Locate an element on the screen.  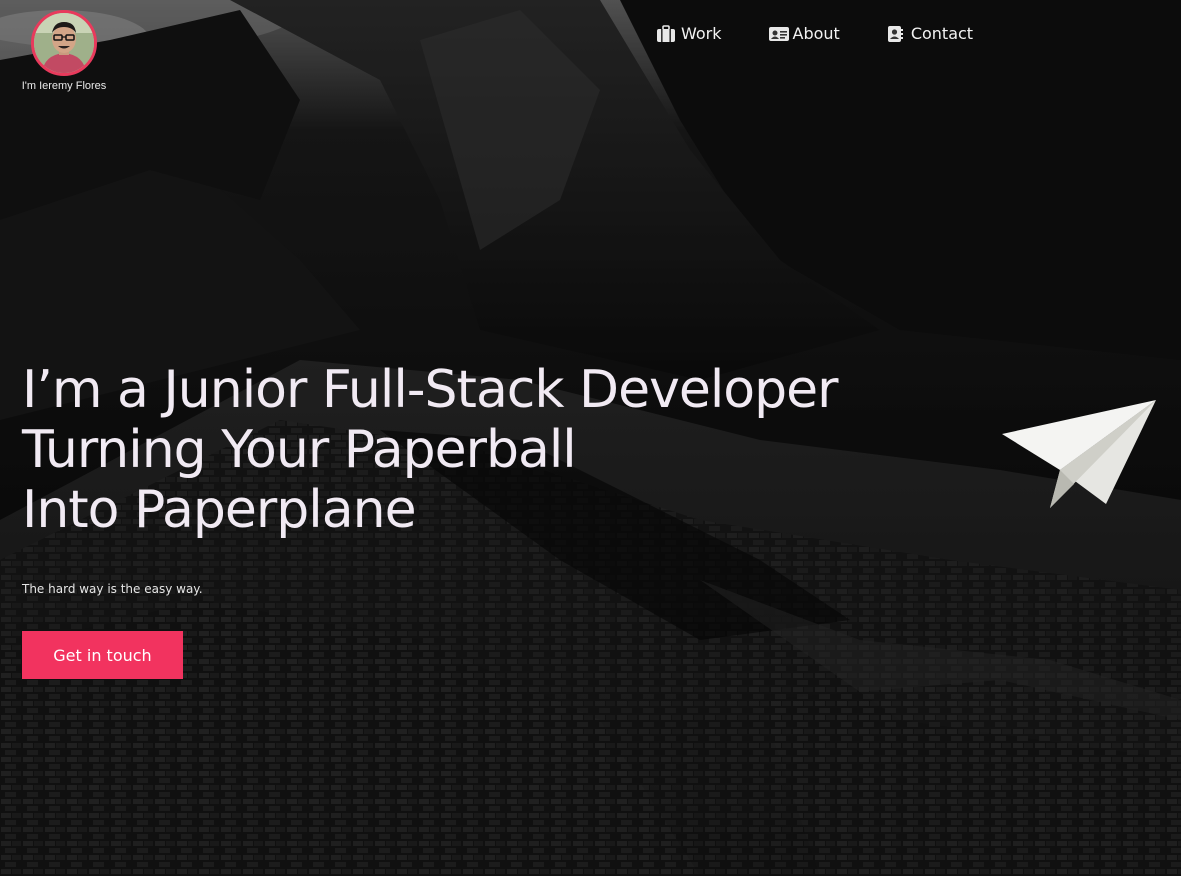
nav-item-label: Work is located at coordinates (701, 33).